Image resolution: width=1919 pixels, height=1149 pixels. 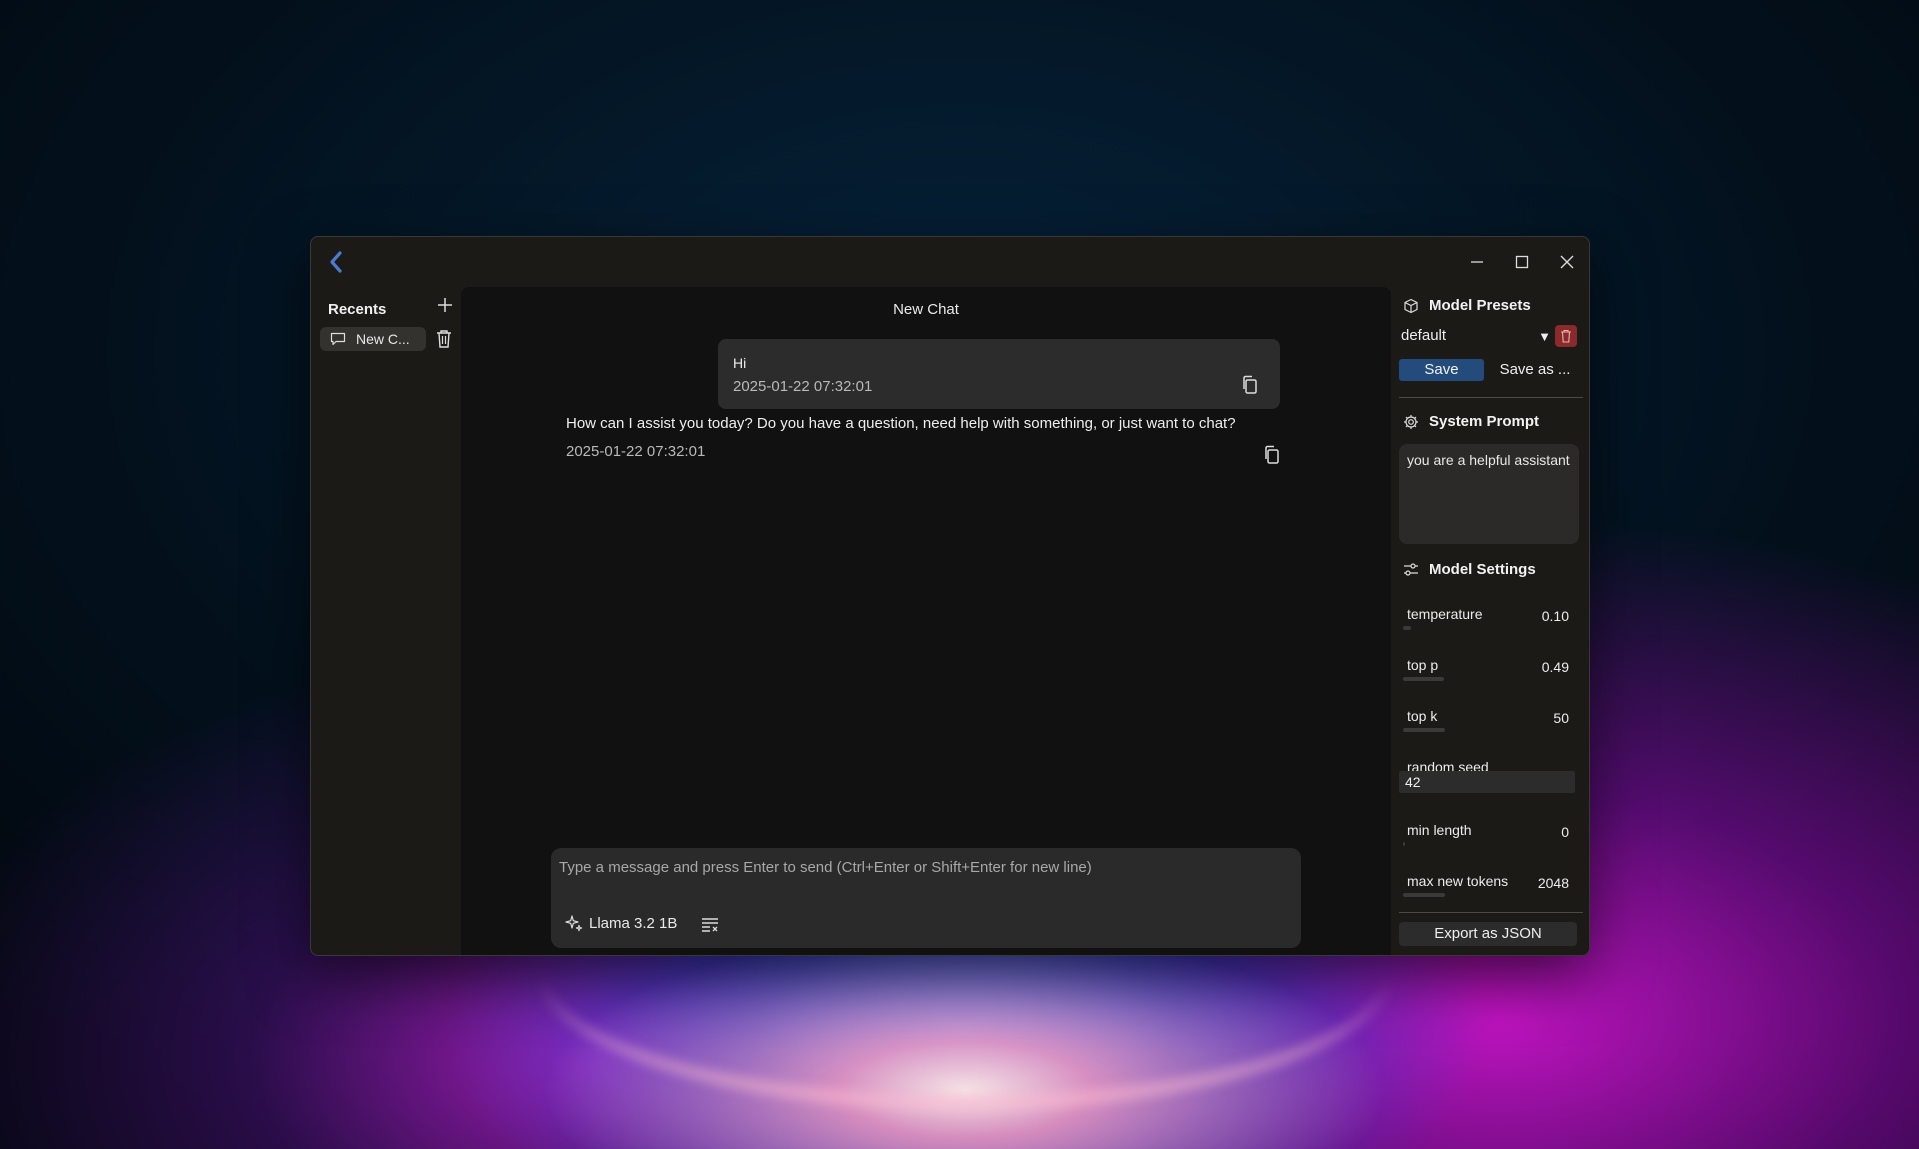 I want to click on delete-chat-icon, so click(x=444, y=339).